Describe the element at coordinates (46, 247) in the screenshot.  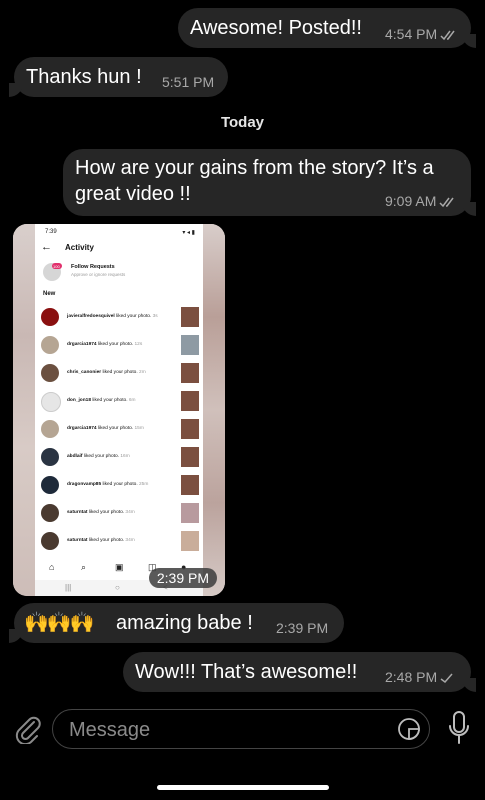
I see `back-arrow-icon: ←` at that location.